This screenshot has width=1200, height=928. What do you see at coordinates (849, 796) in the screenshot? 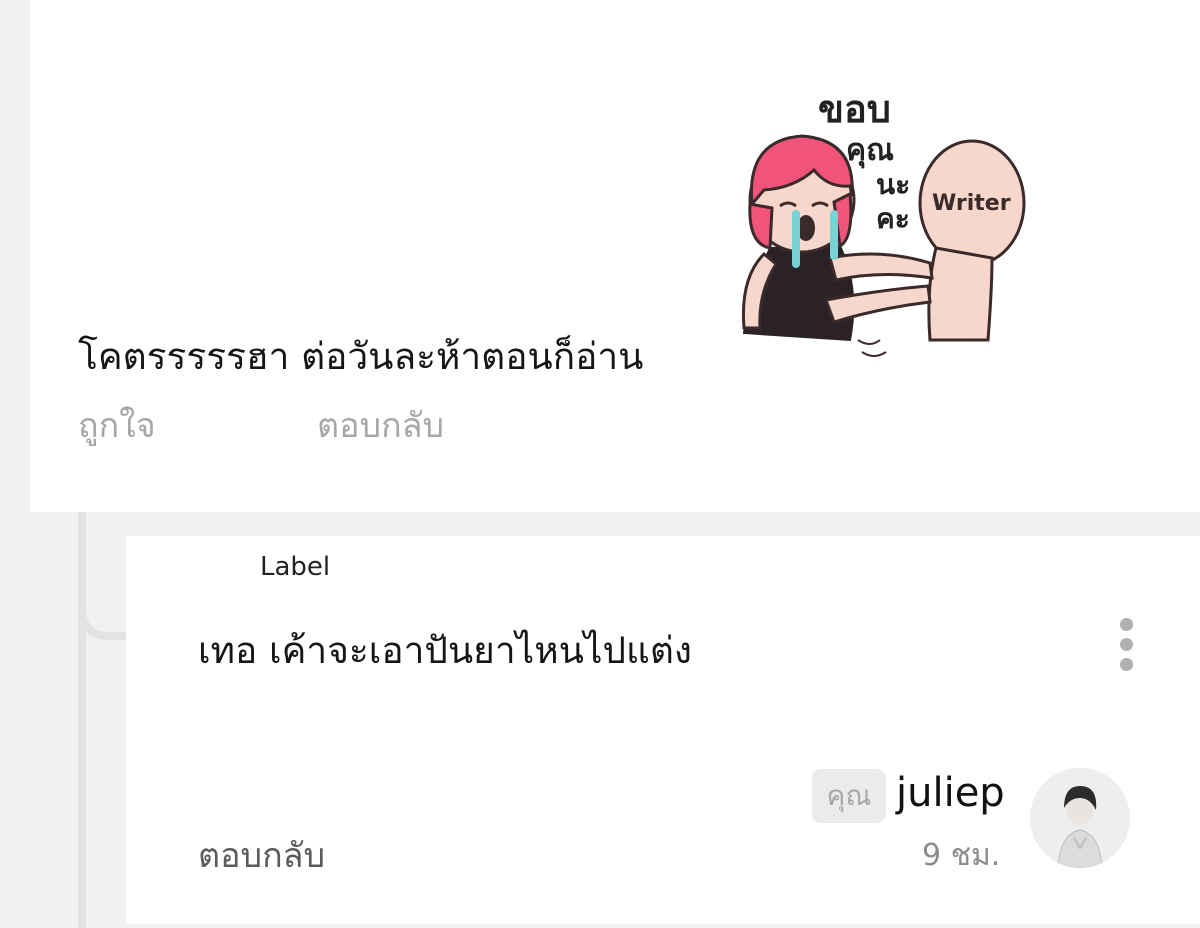
I see `you-badge: คุณ` at bounding box center [849, 796].